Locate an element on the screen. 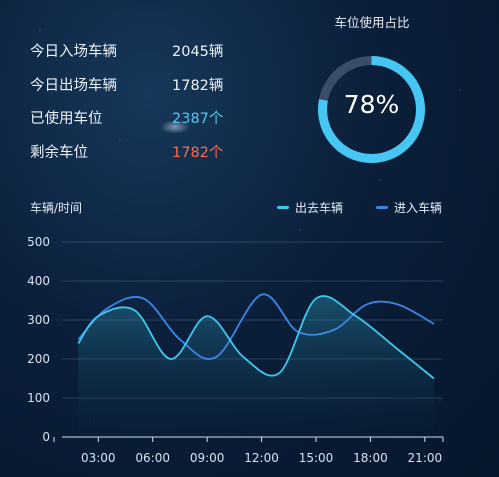 This screenshot has height=477, width=499. stat-value: 2045辆 is located at coordinates (198, 51).